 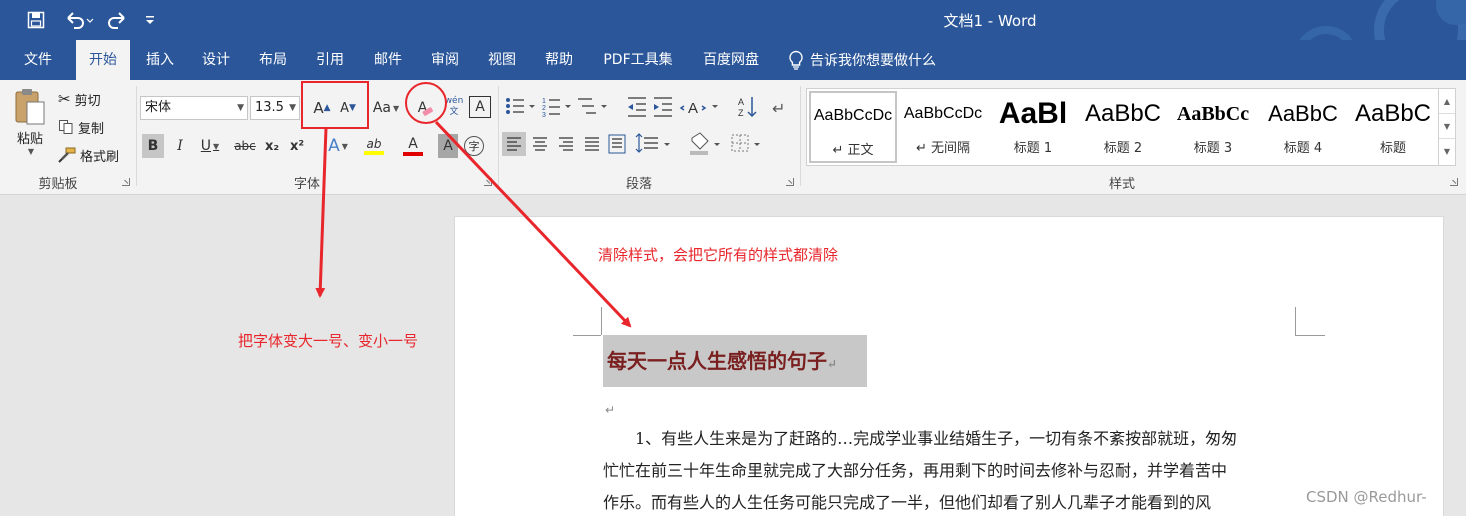 What do you see at coordinates (1366, 497) in the screenshot?
I see `watermark: CSDN @Redhur-` at bounding box center [1366, 497].